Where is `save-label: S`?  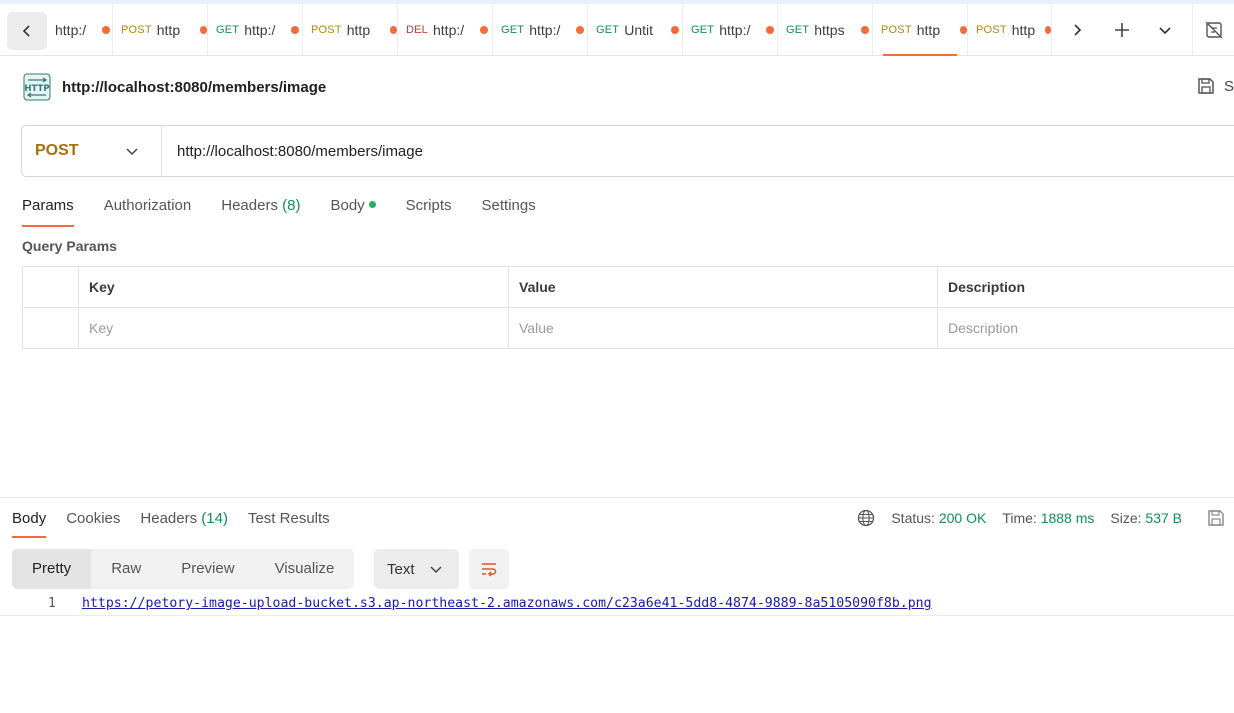
save-label: S is located at coordinates (1229, 86).